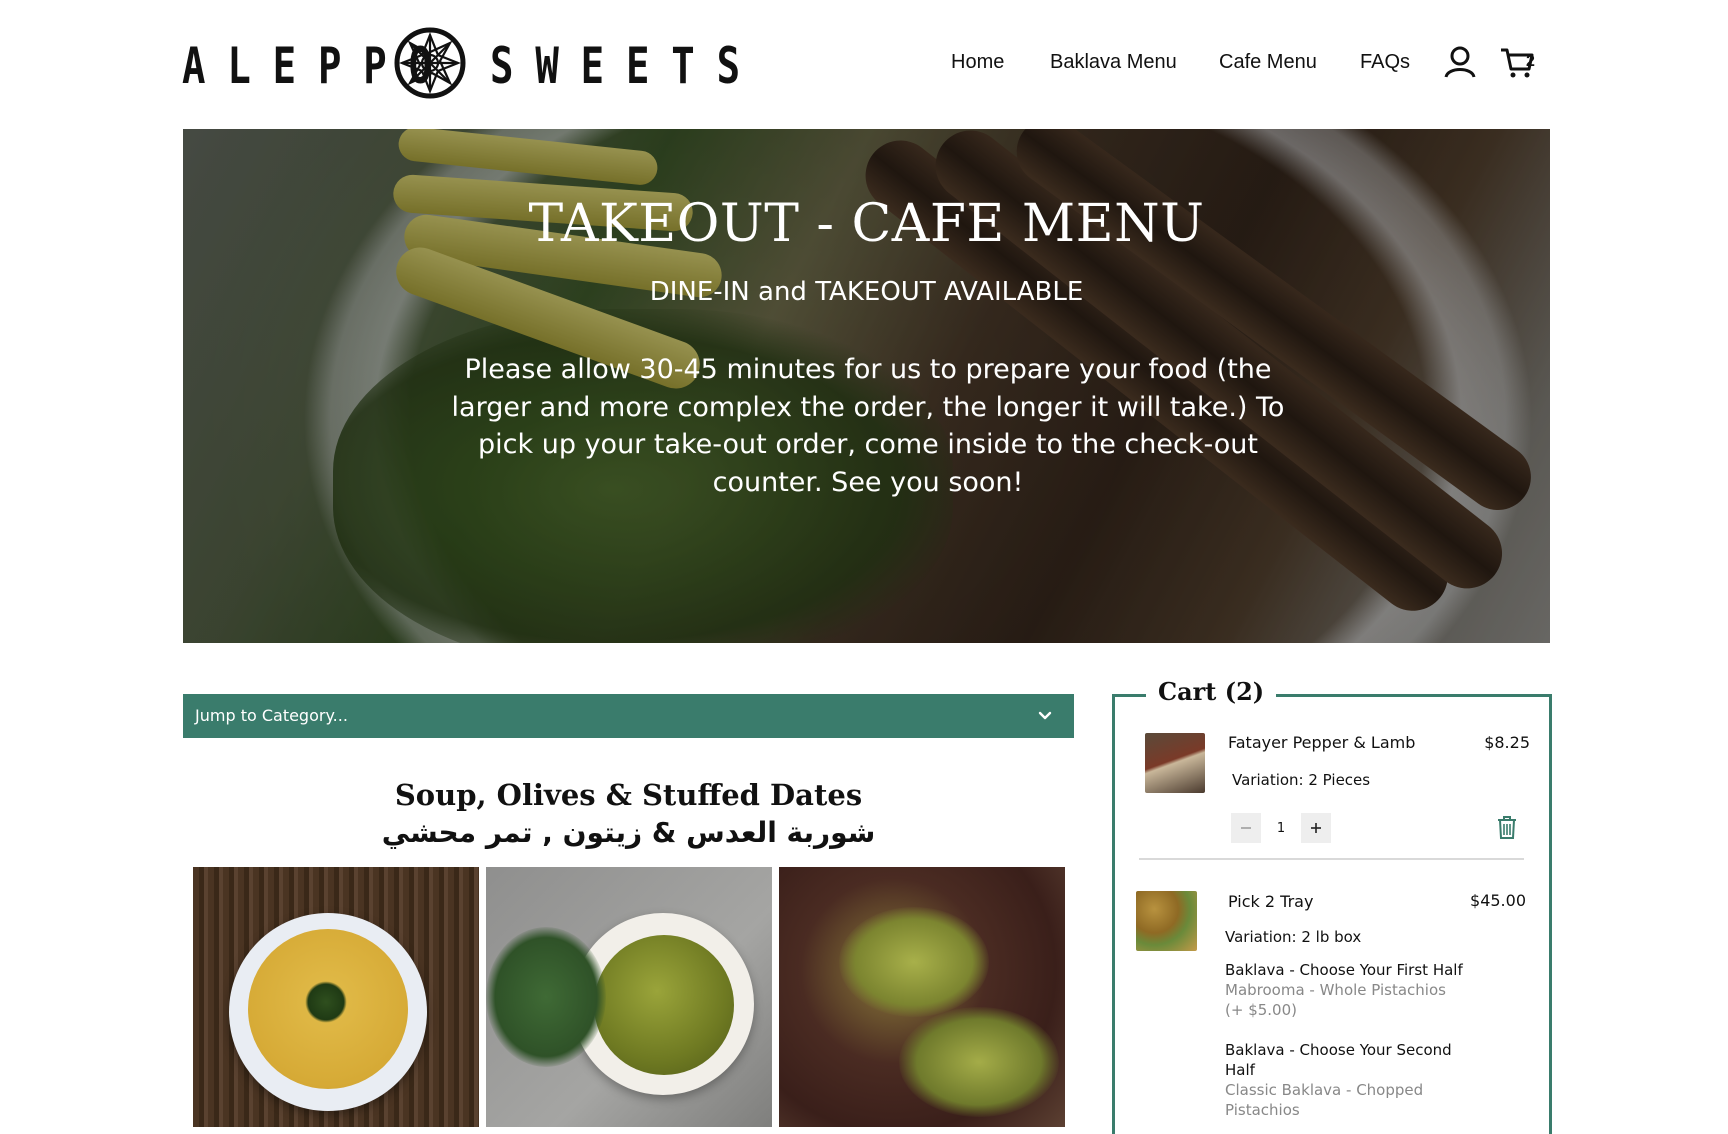 This screenshot has height=1134, width=1728. What do you see at coordinates (1338, 1060) in the screenshot?
I see `cart-item-option-label: Baklava - Choose Your Second Half` at bounding box center [1338, 1060].